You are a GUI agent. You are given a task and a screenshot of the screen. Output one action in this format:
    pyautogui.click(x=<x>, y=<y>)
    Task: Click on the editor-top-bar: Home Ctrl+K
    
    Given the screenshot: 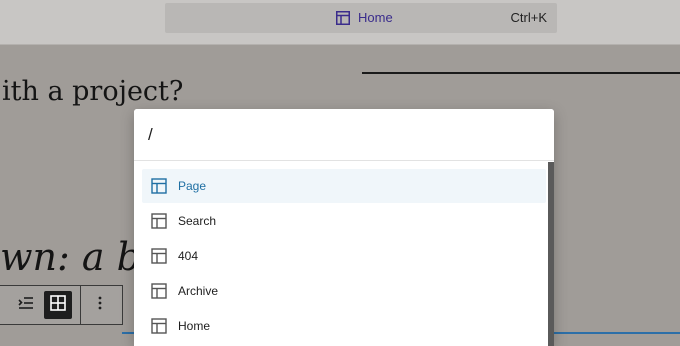 What is the action you would take?
    pyautogui.click(x=340, y=22)
    